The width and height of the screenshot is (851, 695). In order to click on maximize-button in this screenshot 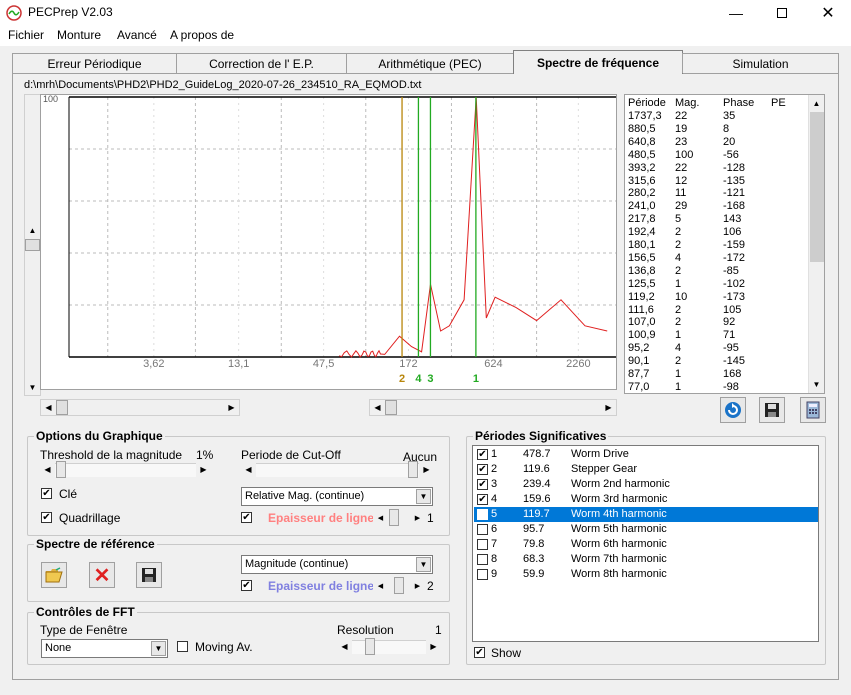, I will do `click(782, 13)`.